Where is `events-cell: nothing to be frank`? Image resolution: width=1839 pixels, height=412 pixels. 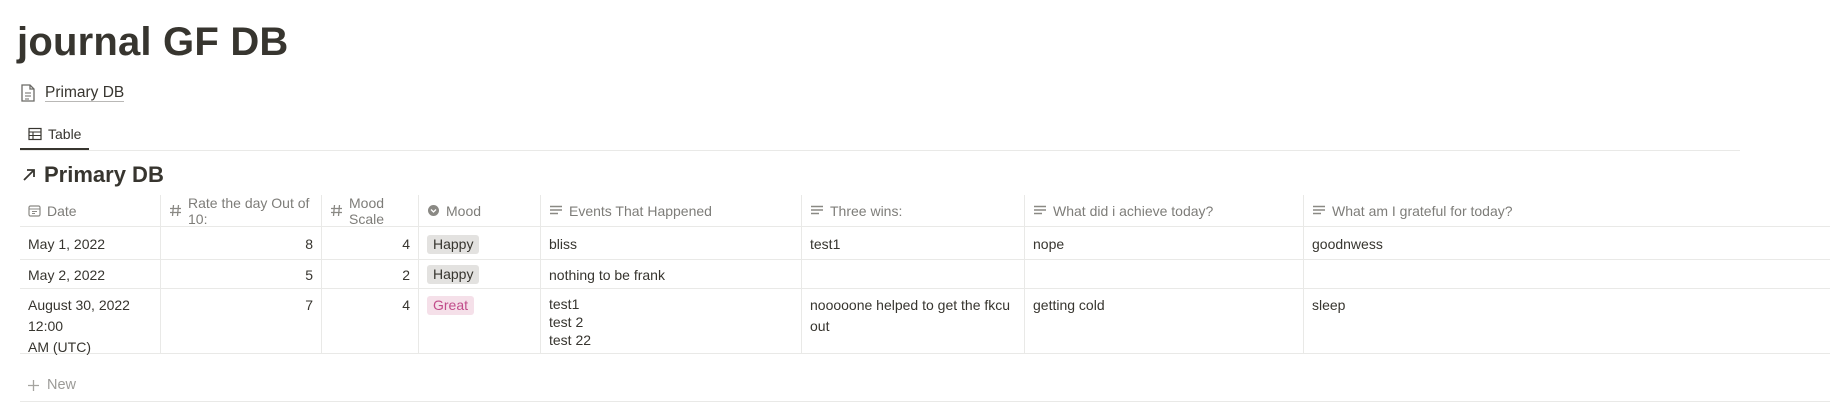 events-cell: nothing to be frank is located at coordinates (670, 274).